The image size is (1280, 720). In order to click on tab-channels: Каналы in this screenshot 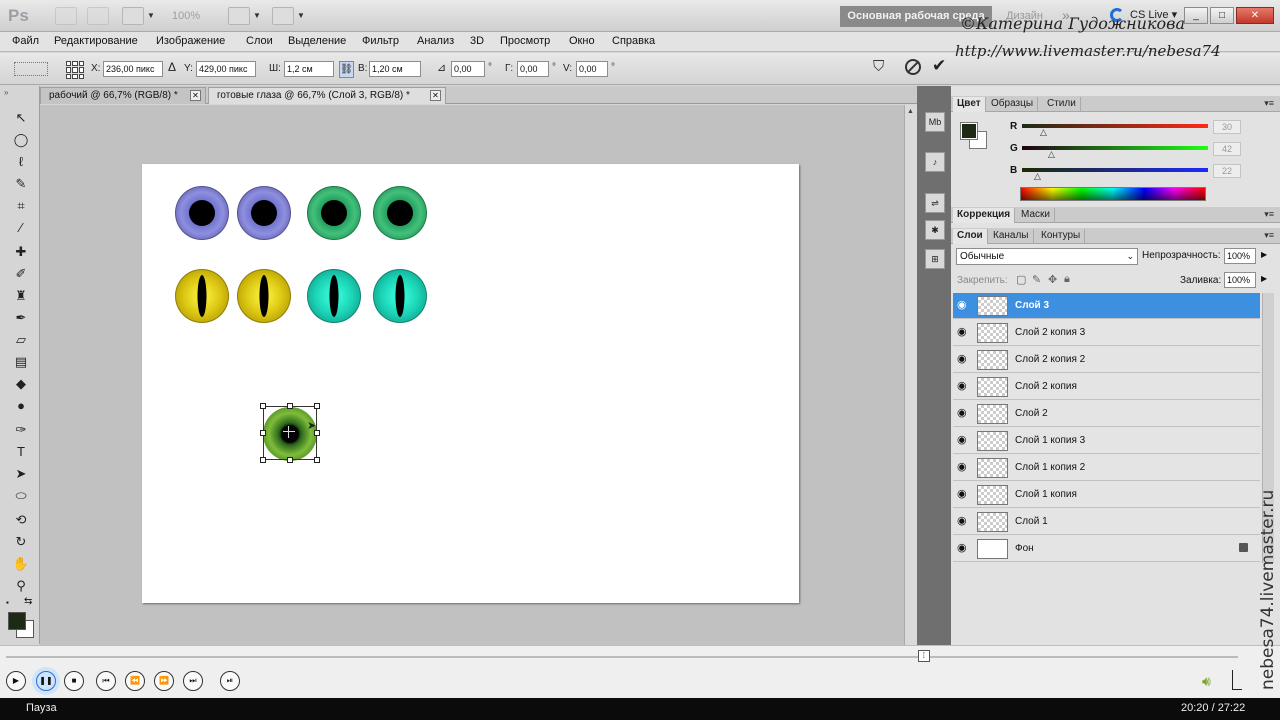, I will do `click(1011, 236)`.